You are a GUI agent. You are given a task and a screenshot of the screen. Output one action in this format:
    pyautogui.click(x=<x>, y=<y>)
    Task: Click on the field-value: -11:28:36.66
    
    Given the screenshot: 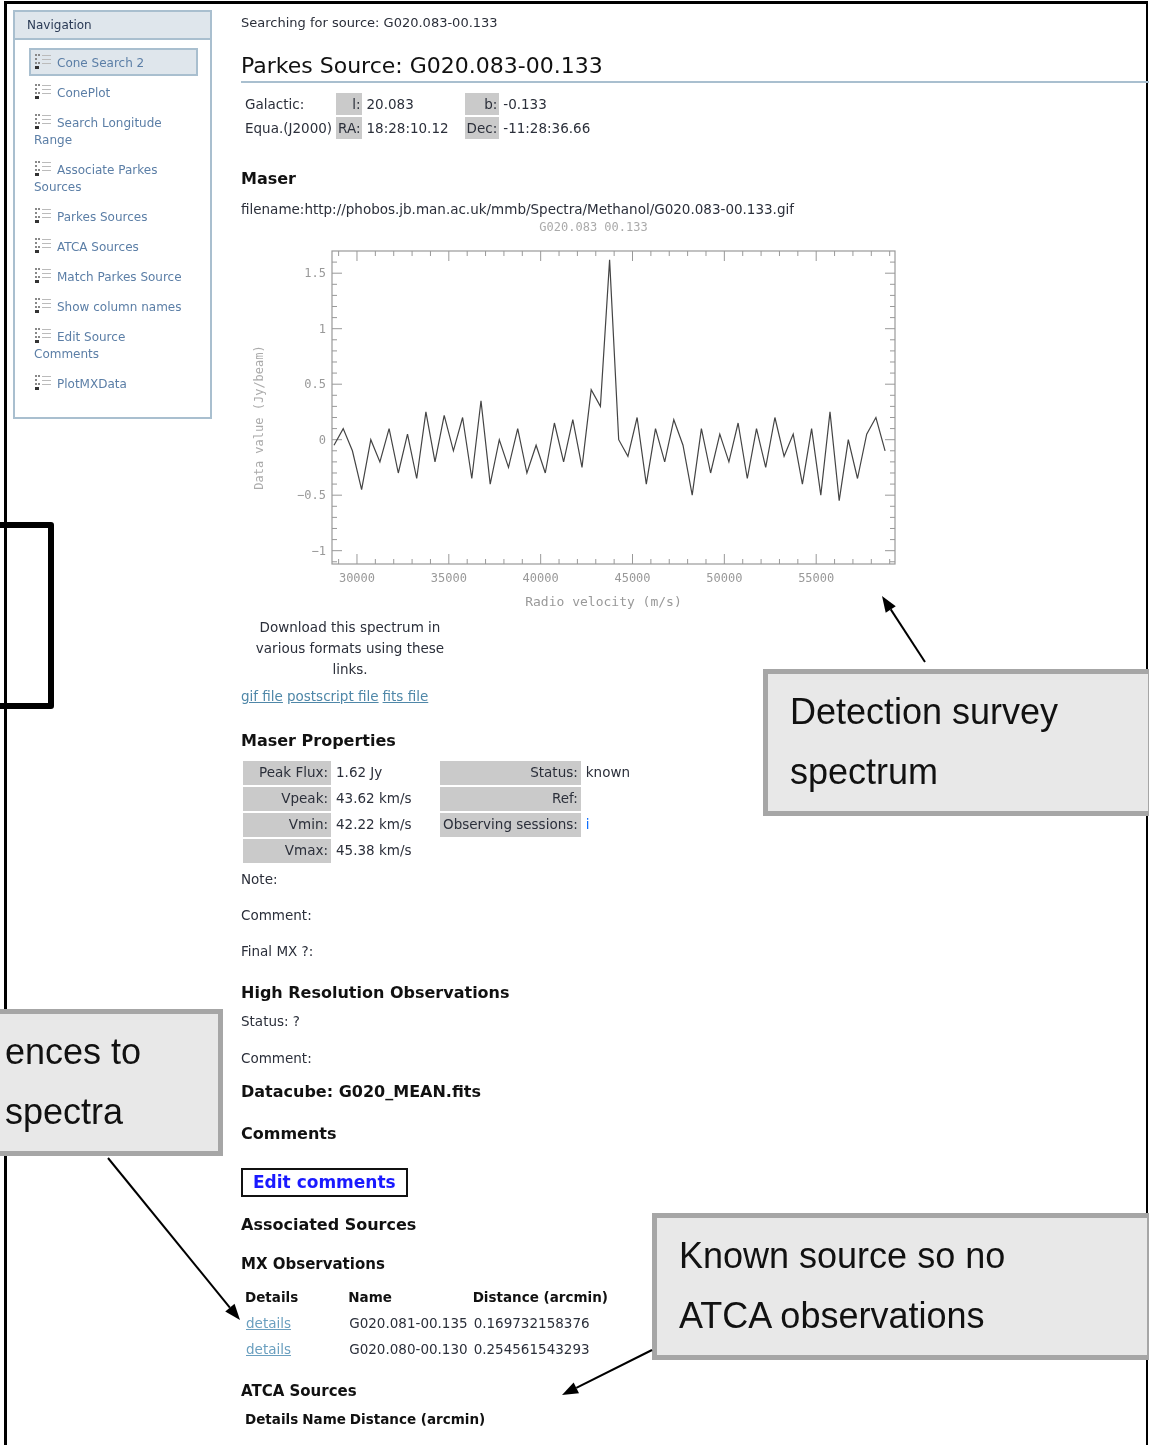 What is the action you would take?
    pyautogui.click(x=547, y=128)
    